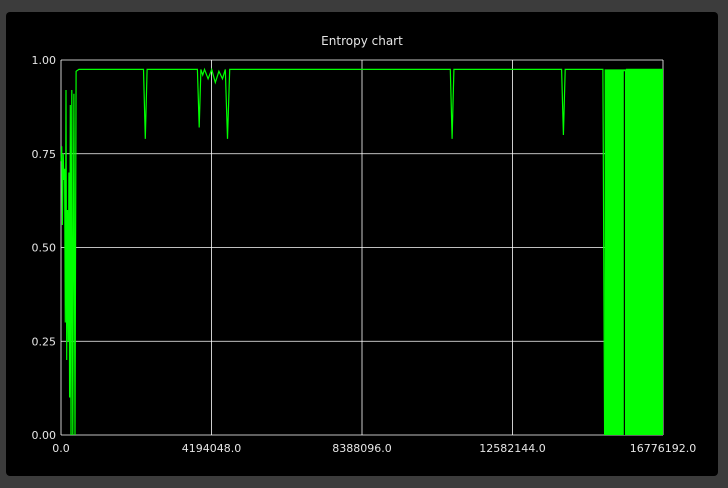 Image resolution: width=728 pixels, height=488 pixels. I want to click on x-tick-label: 8388096.0, so click(362, 448).